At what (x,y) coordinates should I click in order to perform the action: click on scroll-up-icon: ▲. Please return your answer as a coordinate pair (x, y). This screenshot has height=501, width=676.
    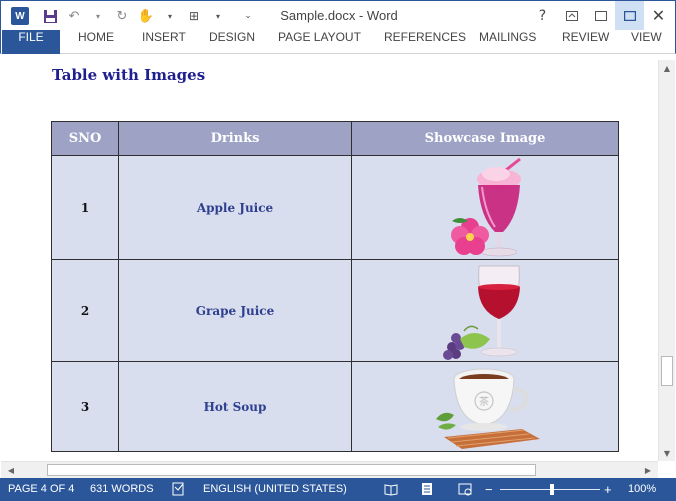
    Looking at the image, I should click on (667, 68).